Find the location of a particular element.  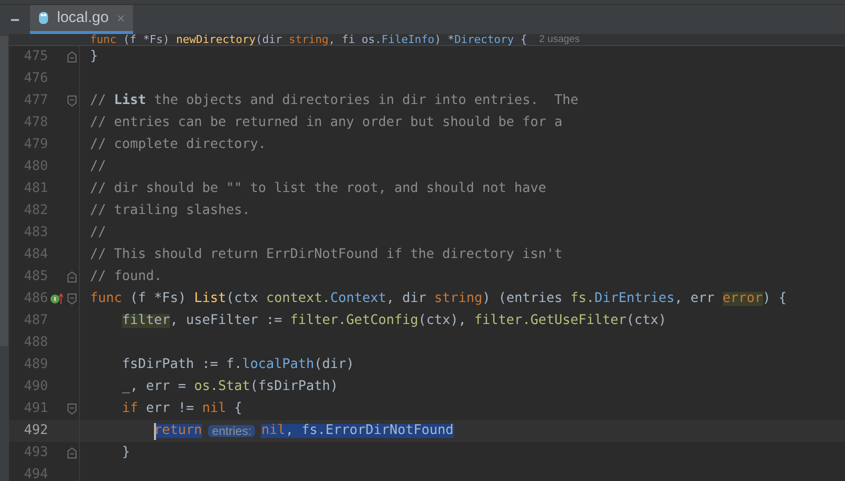

minus-icon is located at coordinates (15, 19).